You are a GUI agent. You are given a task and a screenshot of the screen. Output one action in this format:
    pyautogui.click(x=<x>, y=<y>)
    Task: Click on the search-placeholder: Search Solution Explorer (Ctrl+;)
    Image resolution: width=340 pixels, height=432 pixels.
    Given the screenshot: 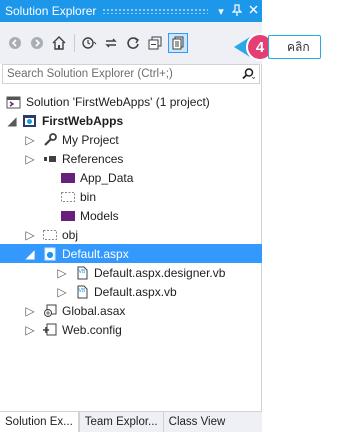 What is the action you would take?
    pyautogui.click(x=90, y=74)
    